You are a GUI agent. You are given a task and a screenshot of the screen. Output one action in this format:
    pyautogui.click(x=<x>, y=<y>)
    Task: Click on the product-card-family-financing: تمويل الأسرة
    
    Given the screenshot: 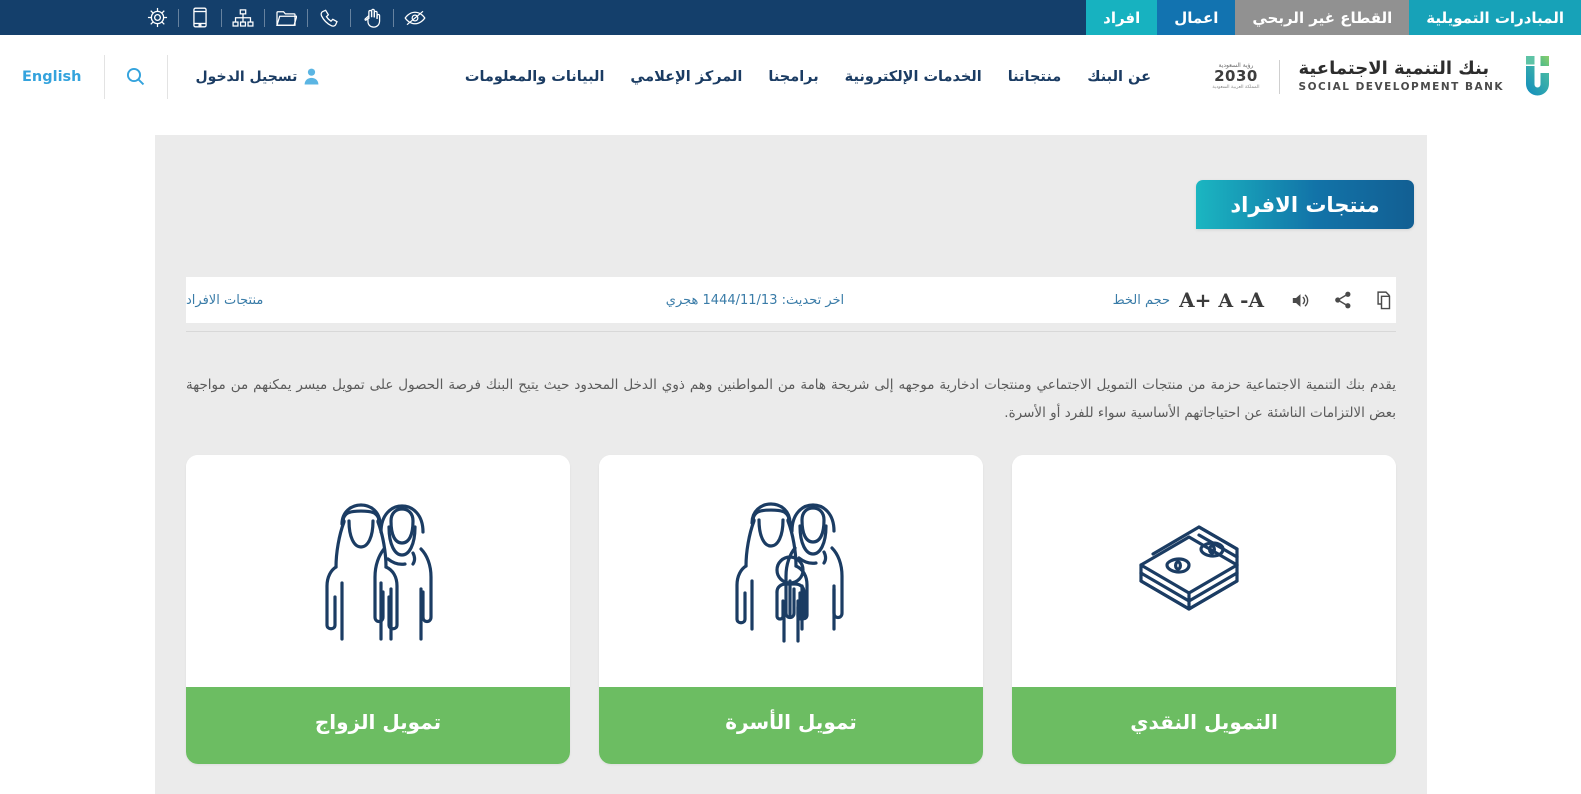 What is the action you would take?
    pyautogui.click(x=791, y=609)
    